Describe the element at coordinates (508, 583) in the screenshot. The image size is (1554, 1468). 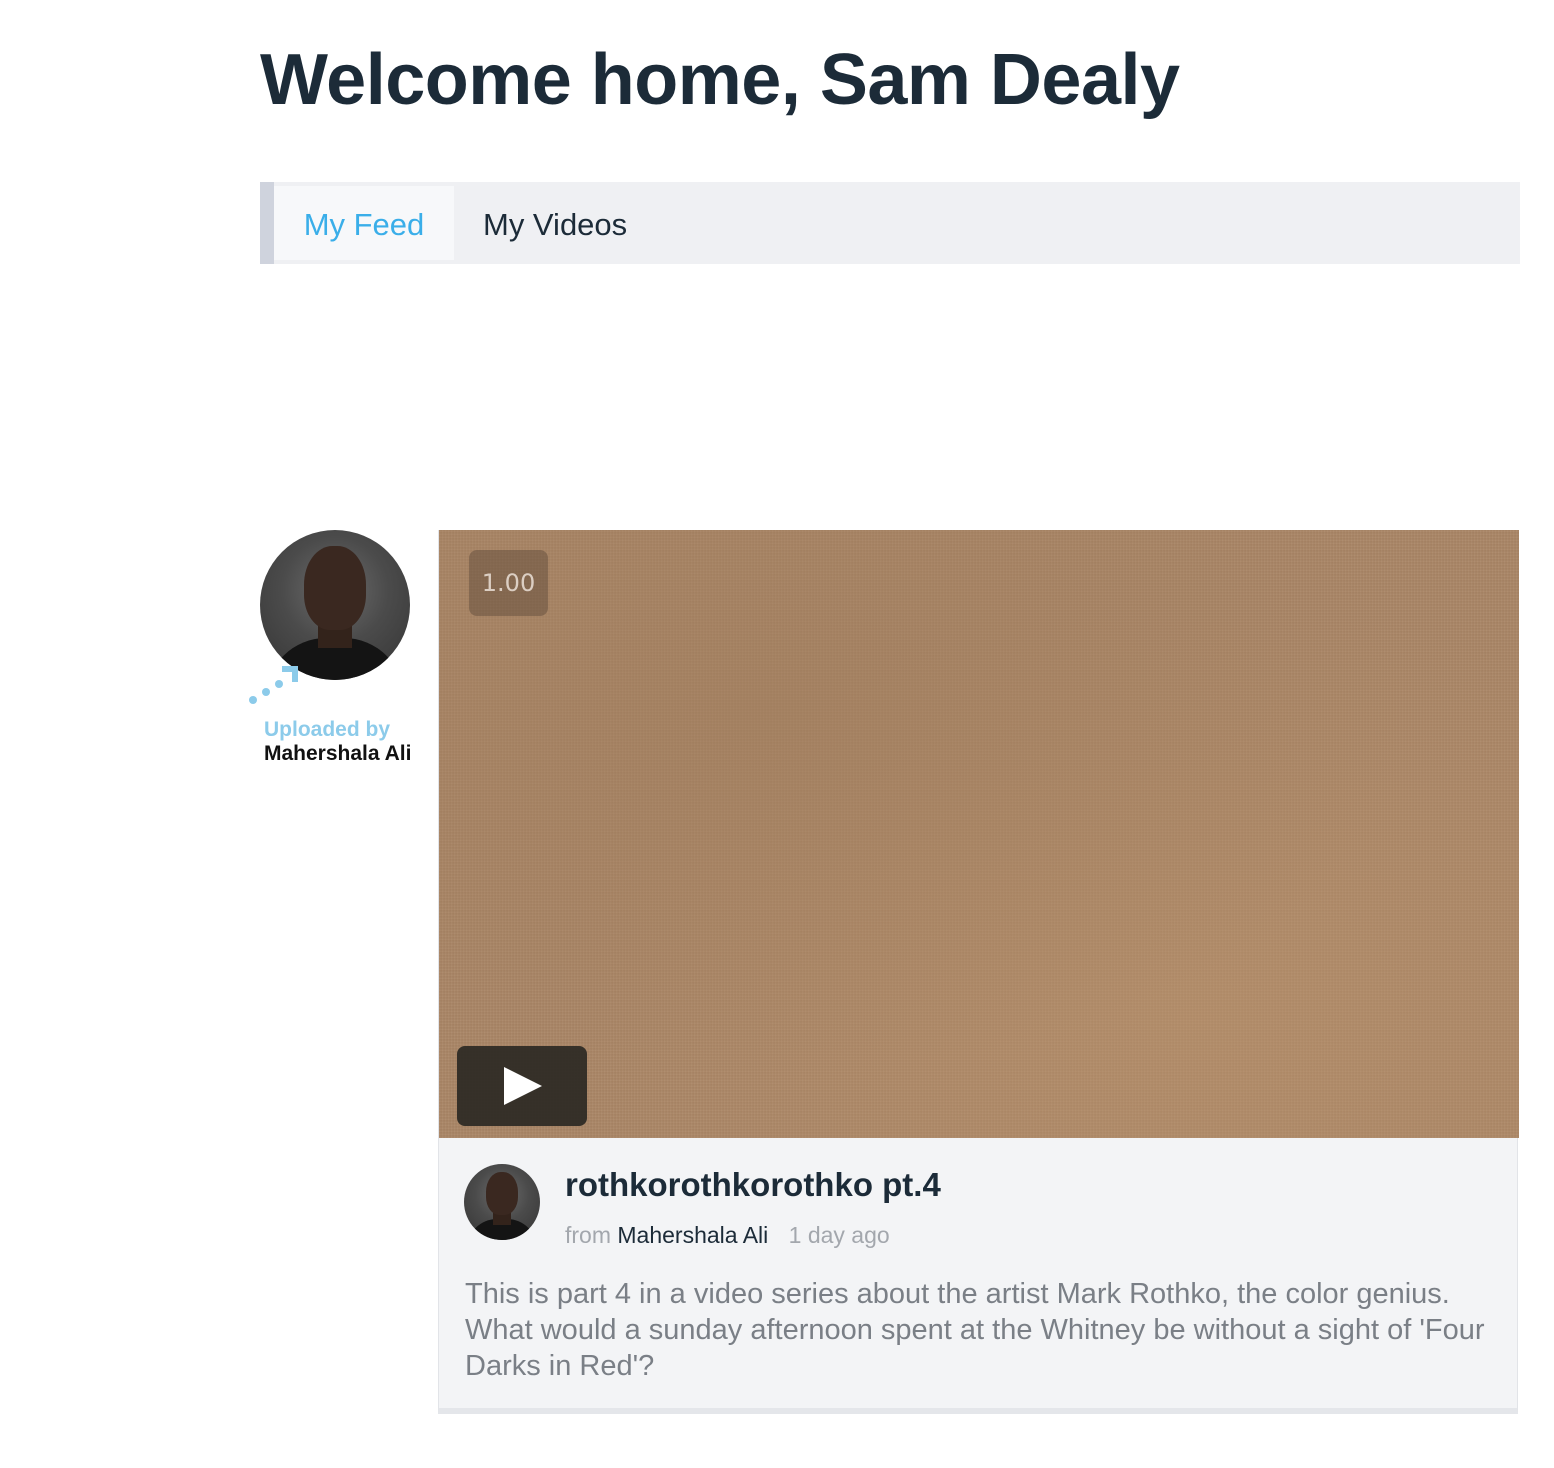
I see `playback-speed-button: 1.00` at that location.